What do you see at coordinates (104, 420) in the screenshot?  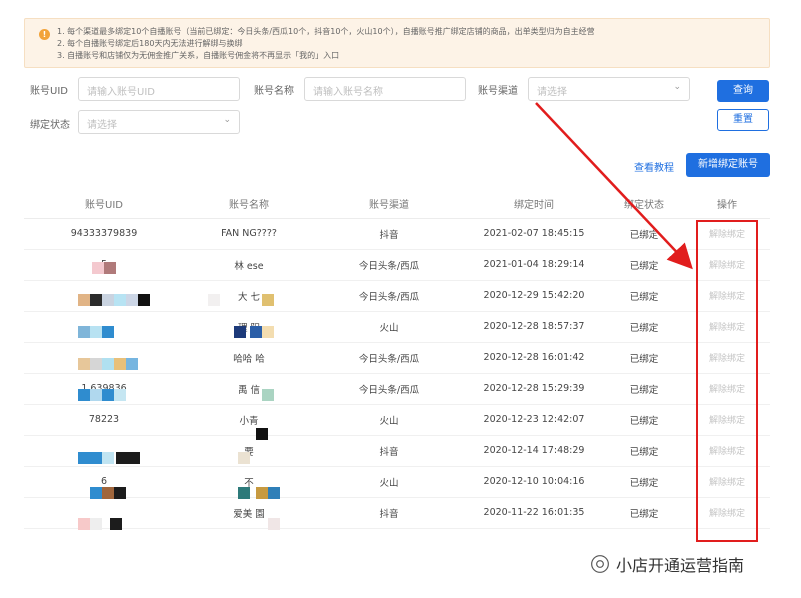 I see `cell-uid: 78223` at bounding box center [104, 420].